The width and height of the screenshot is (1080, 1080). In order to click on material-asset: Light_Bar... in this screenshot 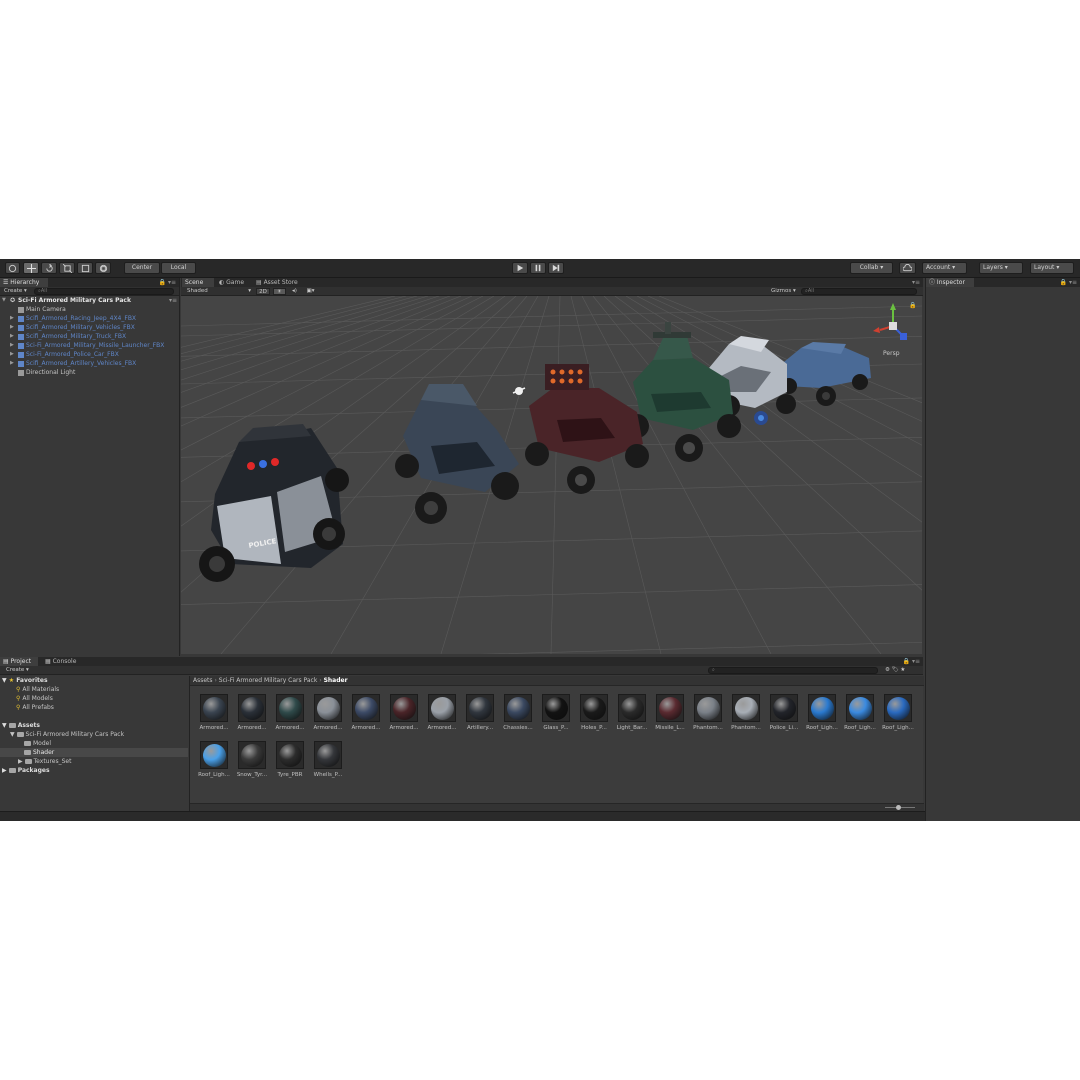, I will do `click(632, 717)`.